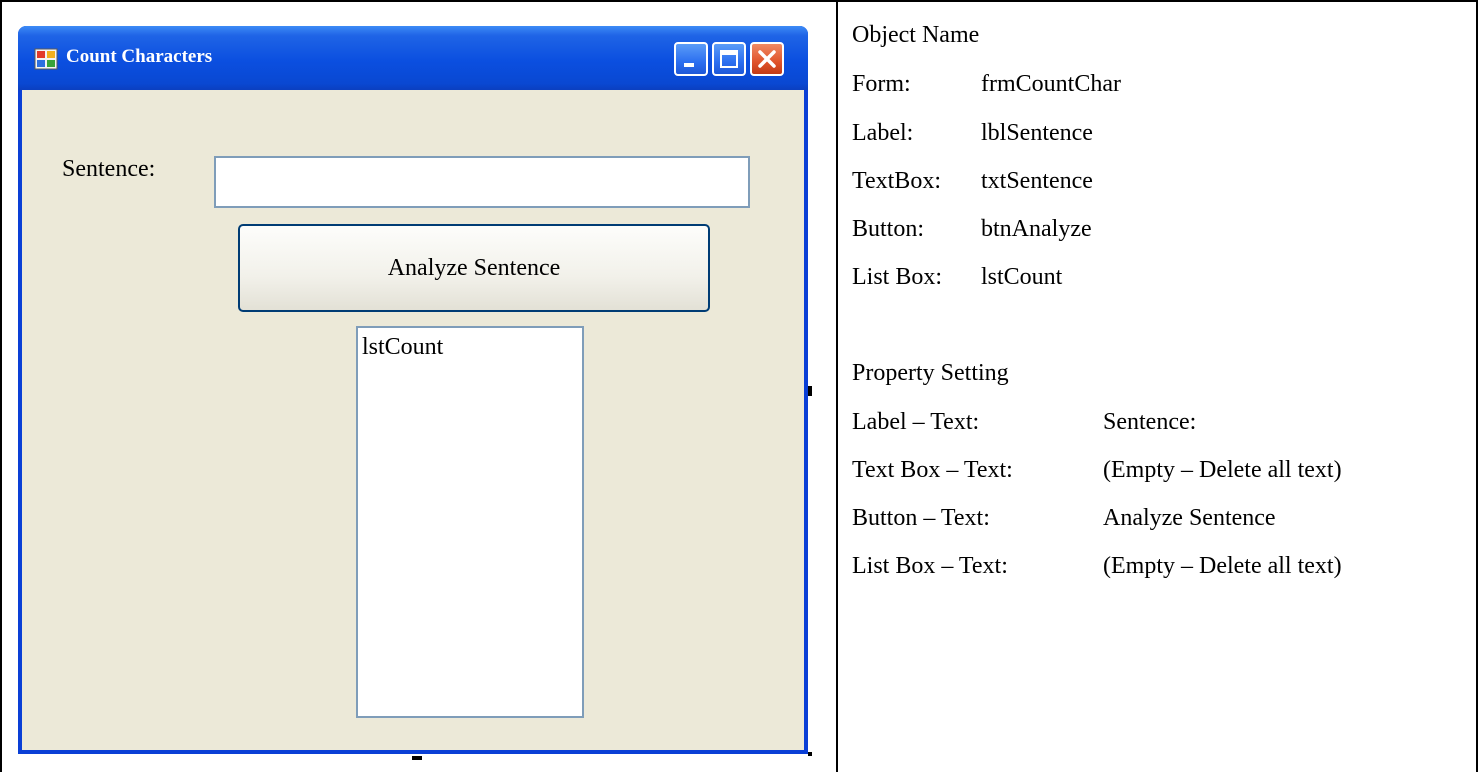 The width and height of the screenshot is (1478, 772). I want to click on app-icon, so click(46, 59).